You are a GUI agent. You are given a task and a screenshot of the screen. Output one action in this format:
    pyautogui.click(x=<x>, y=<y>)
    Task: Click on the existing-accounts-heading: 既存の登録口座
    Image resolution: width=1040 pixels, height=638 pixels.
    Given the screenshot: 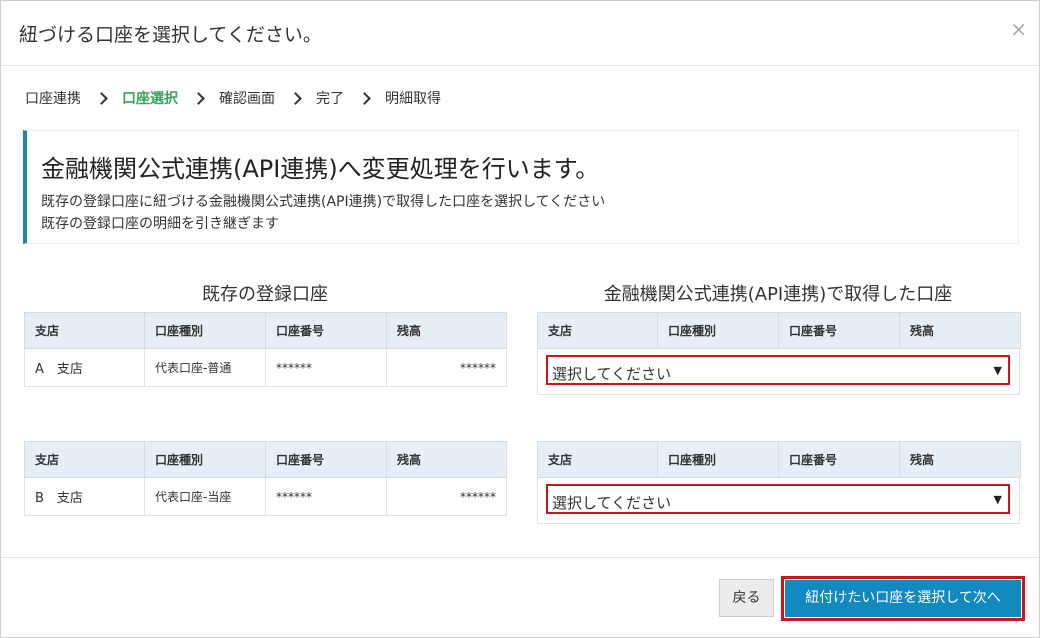 What is the action you would take?
    pyautogui.click(x=265, y=294)
    